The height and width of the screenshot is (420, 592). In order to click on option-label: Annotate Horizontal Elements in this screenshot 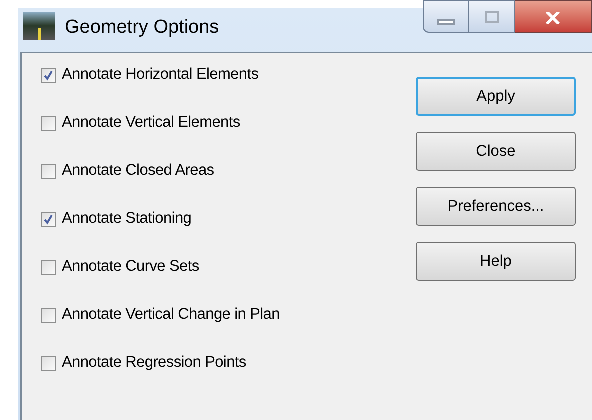, I will do `click(160, 75)`.